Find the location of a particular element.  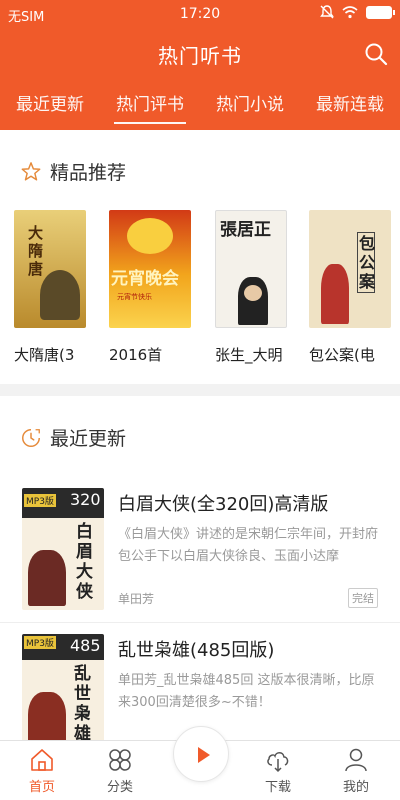

item-author: 单田芳 is located at coordinates (136, 599).